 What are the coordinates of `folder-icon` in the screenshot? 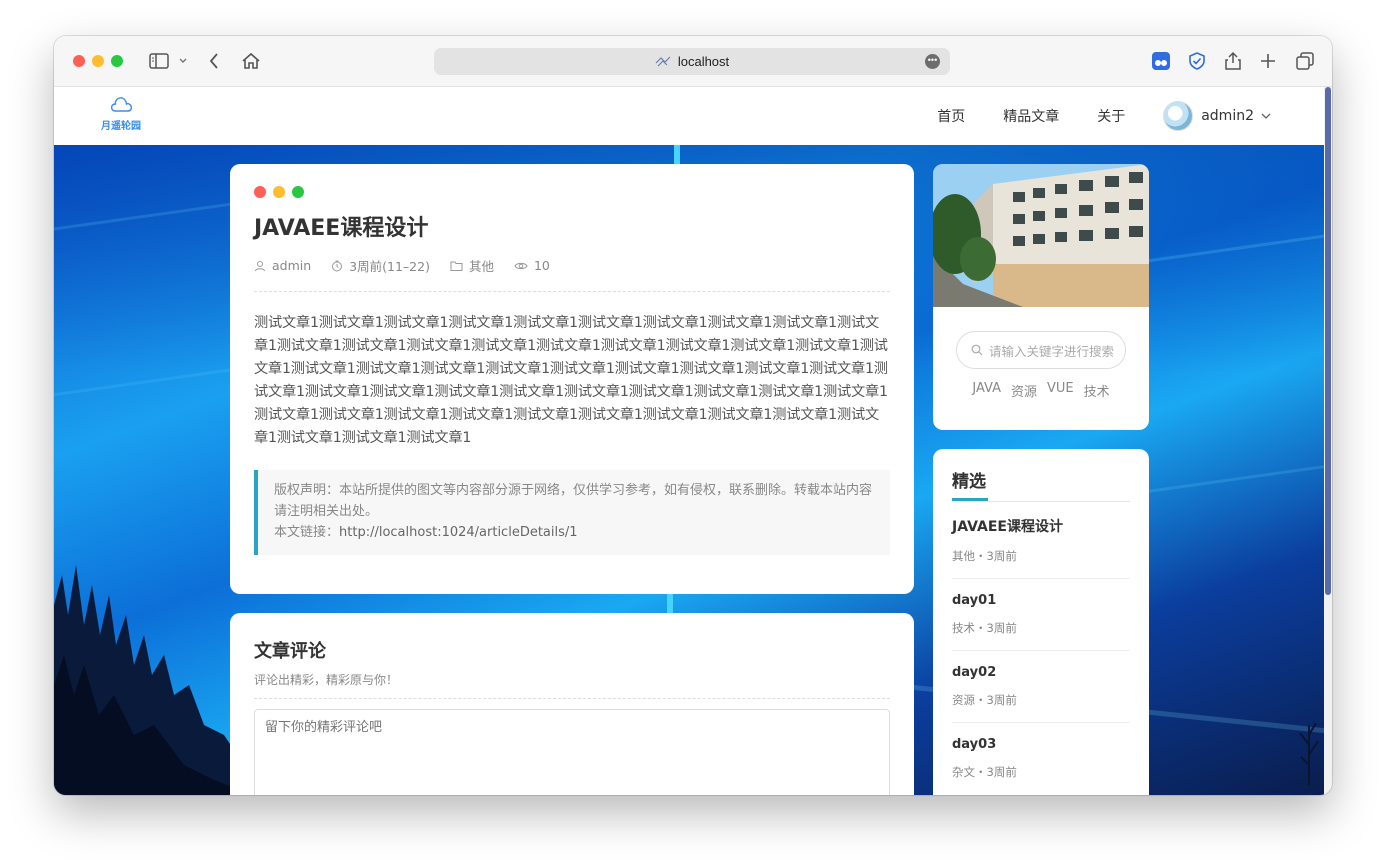 It's located at (456, 266).